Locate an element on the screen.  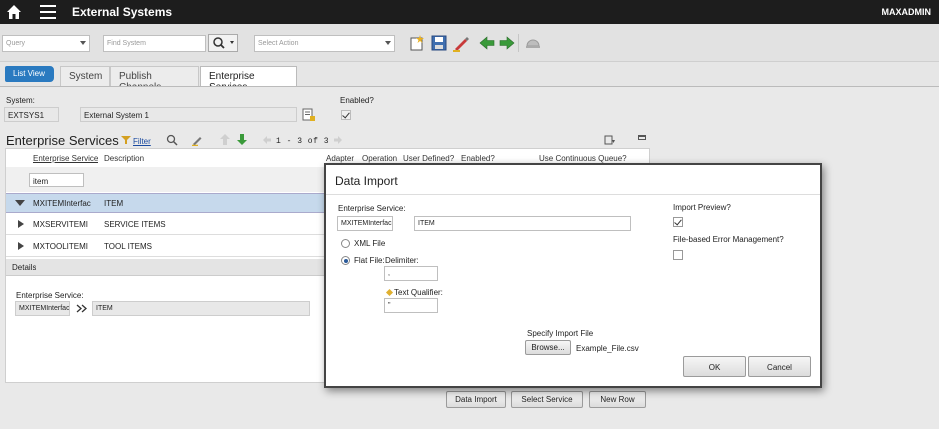
pagination-text: 1 - 3 of 3 is located at coordinates (303, 141).